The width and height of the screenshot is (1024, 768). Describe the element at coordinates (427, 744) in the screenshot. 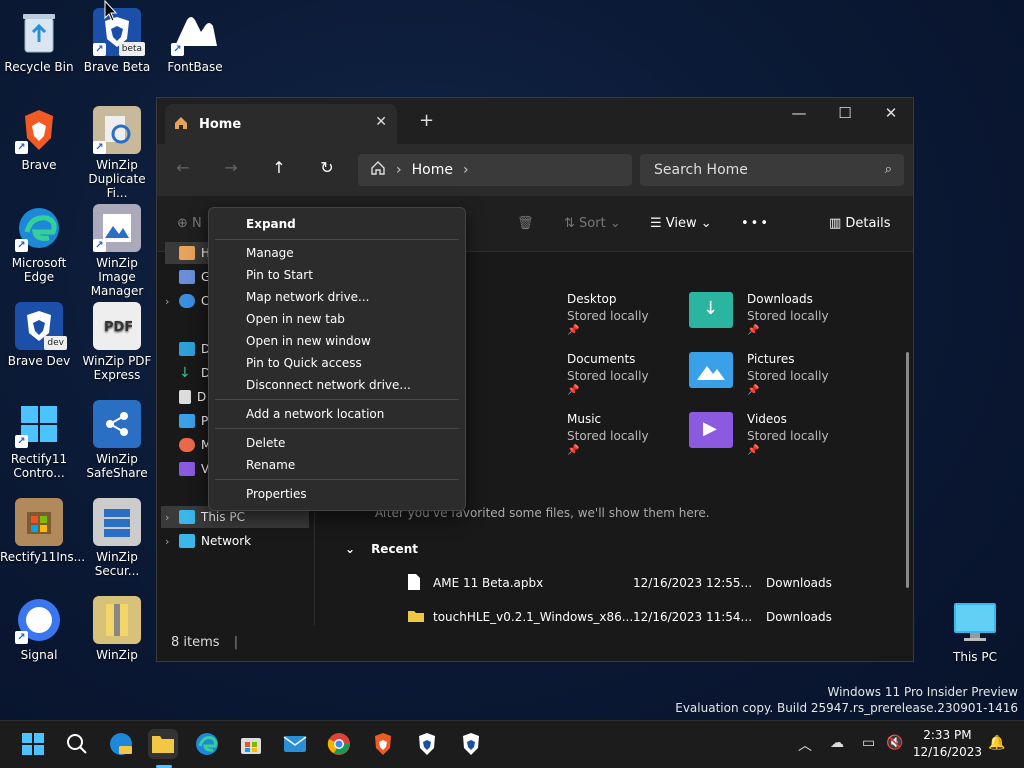

I see `taskbar-brave-beta` at that location.